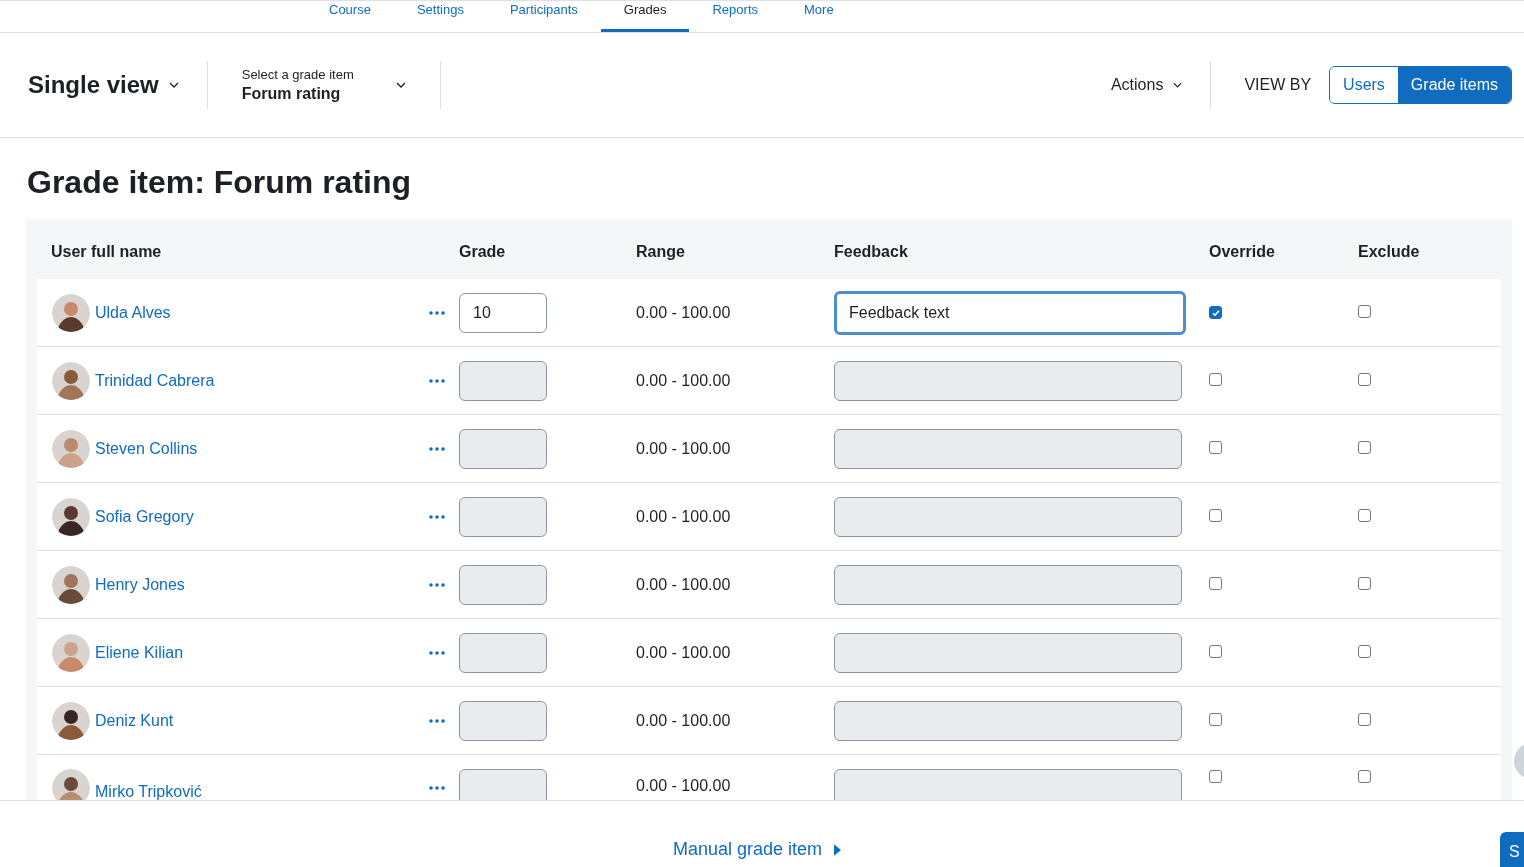  I want to click on column-header: Override, so click(1242, 252).